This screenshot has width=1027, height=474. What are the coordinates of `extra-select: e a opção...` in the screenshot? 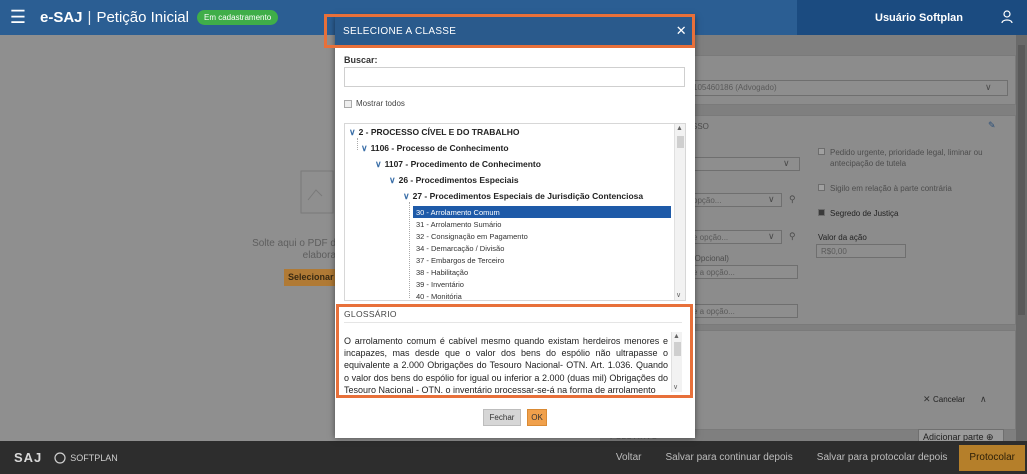 It's located at (743, 311).